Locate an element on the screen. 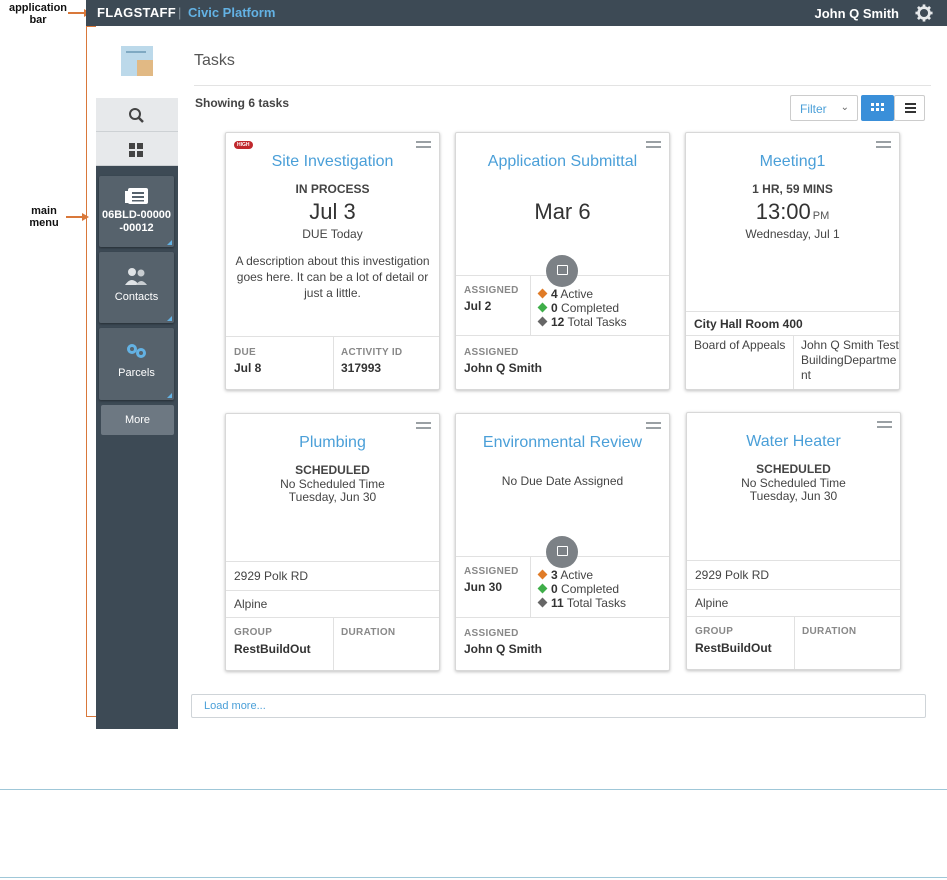  active-count: 3 Active is located at coordinates (565, 575).